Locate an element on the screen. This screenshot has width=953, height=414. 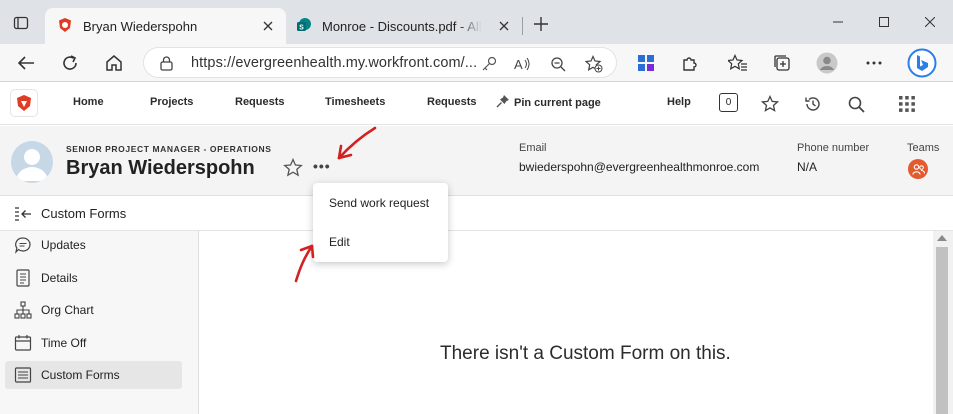
section-title: Custom Forms is located at coordinates (84, 213).